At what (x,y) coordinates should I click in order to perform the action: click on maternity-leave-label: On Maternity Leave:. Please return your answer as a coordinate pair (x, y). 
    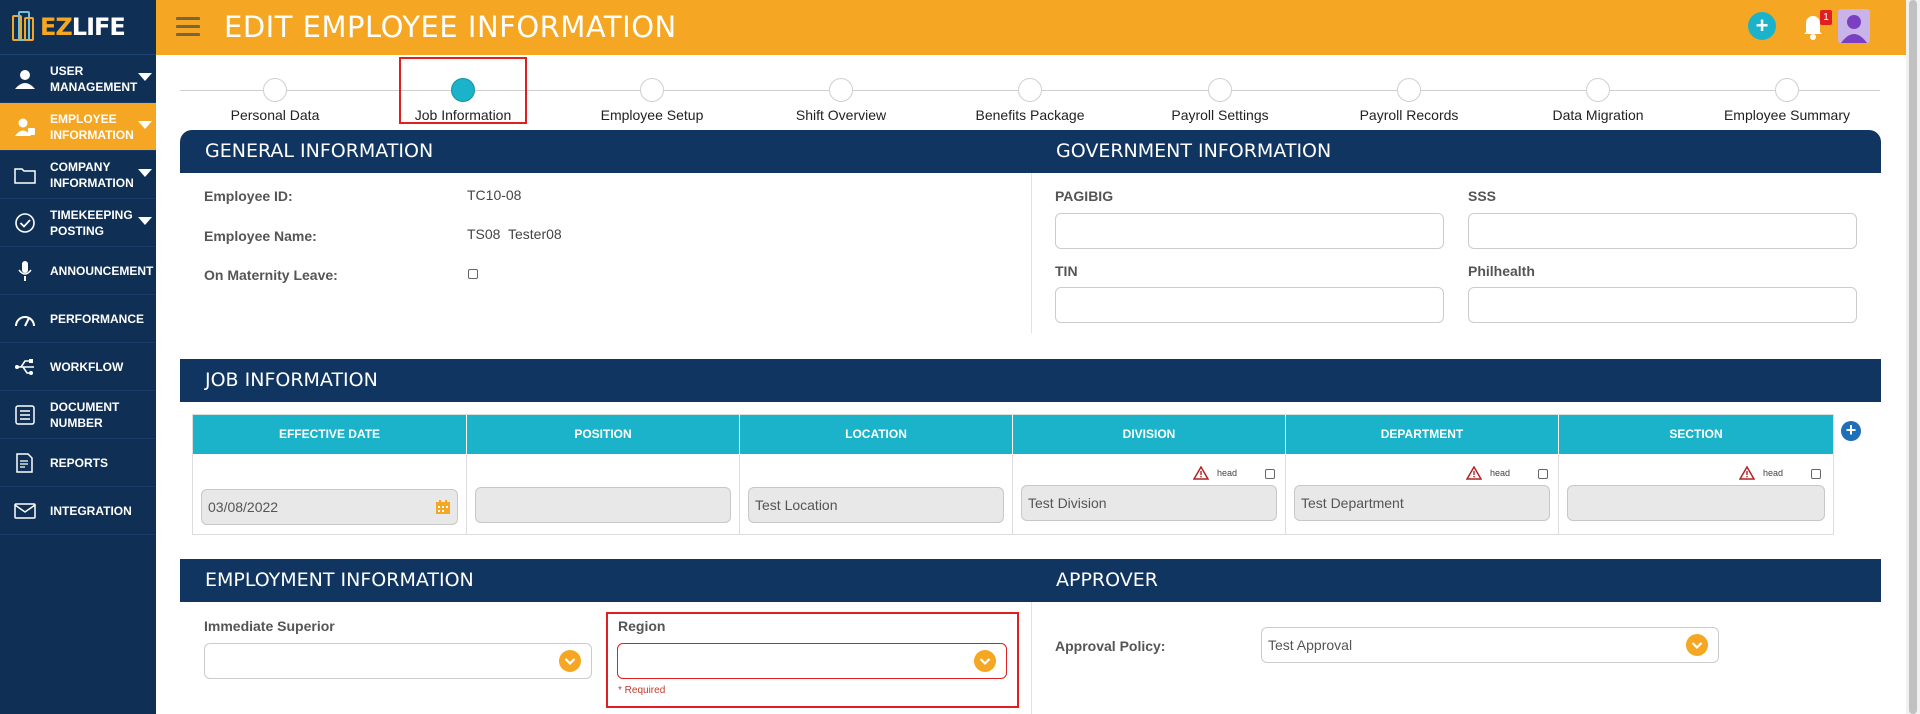
    Looking at the image, I should click on (271, 275).